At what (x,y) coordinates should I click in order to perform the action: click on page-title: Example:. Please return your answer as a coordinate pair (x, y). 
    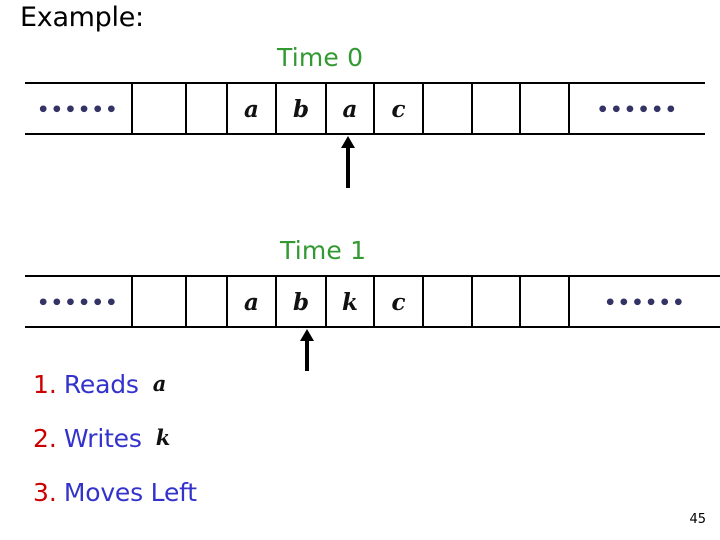
    Looking at the image, I should click on (82, 17).